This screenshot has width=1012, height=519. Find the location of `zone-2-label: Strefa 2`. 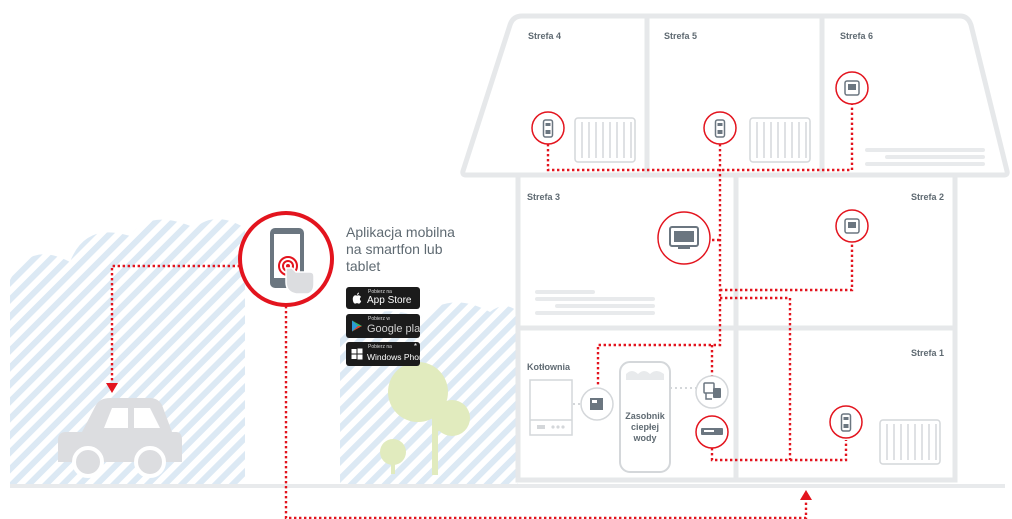

zone-2-label: Strefa 2 is located at coordinates (927, 197).